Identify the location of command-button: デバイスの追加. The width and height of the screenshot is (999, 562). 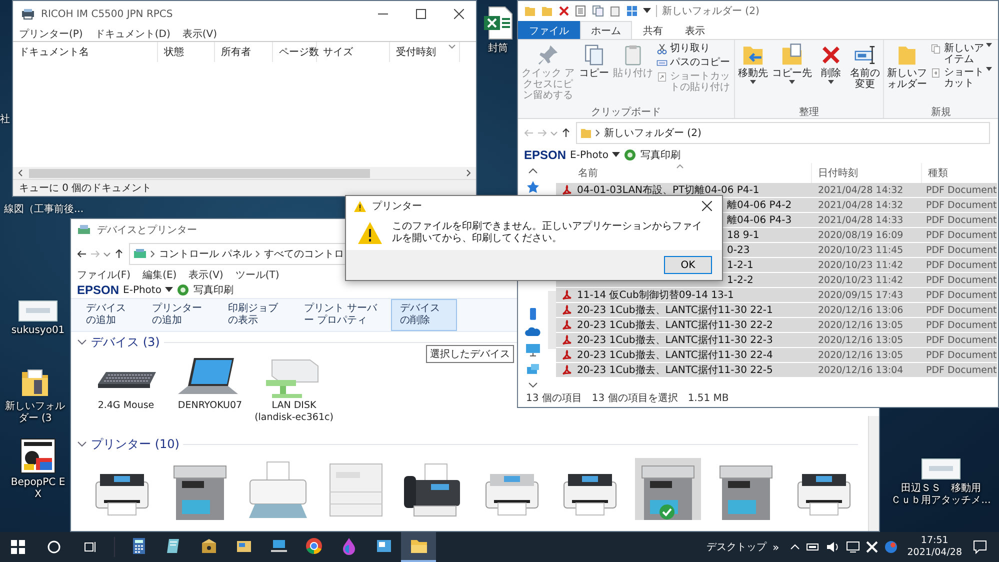
(110, 315).